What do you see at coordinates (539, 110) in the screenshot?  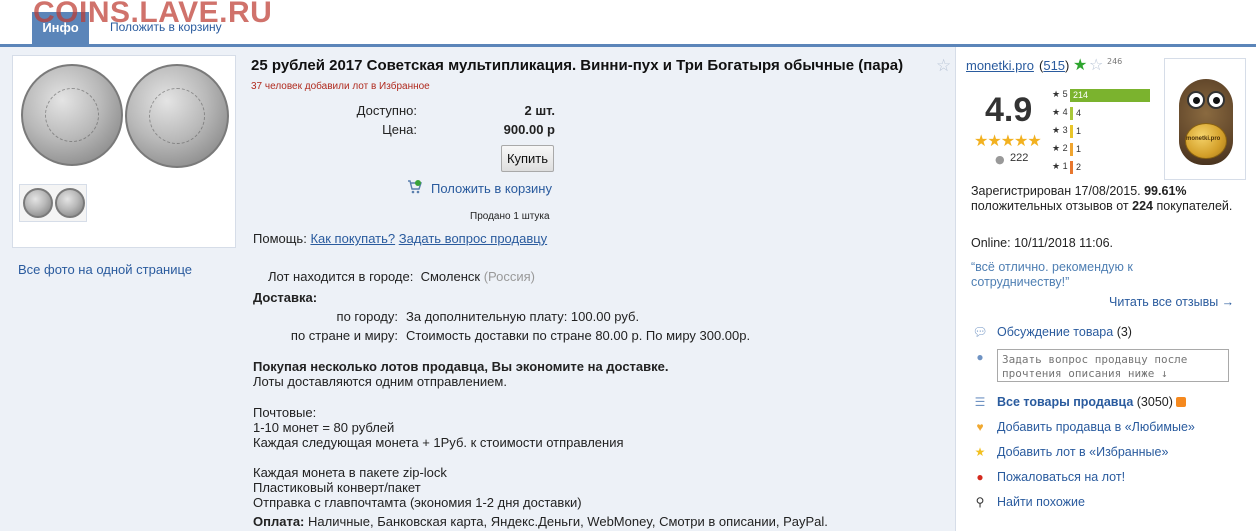 I see `available-value: 2 шт.` at bounding box center [539, 110].